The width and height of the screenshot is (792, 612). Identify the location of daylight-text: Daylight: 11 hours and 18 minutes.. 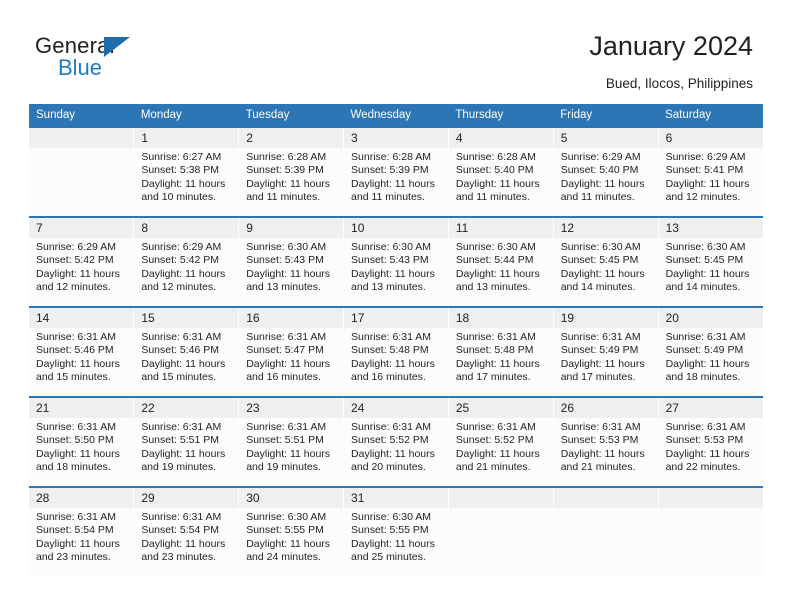
(707, 370).